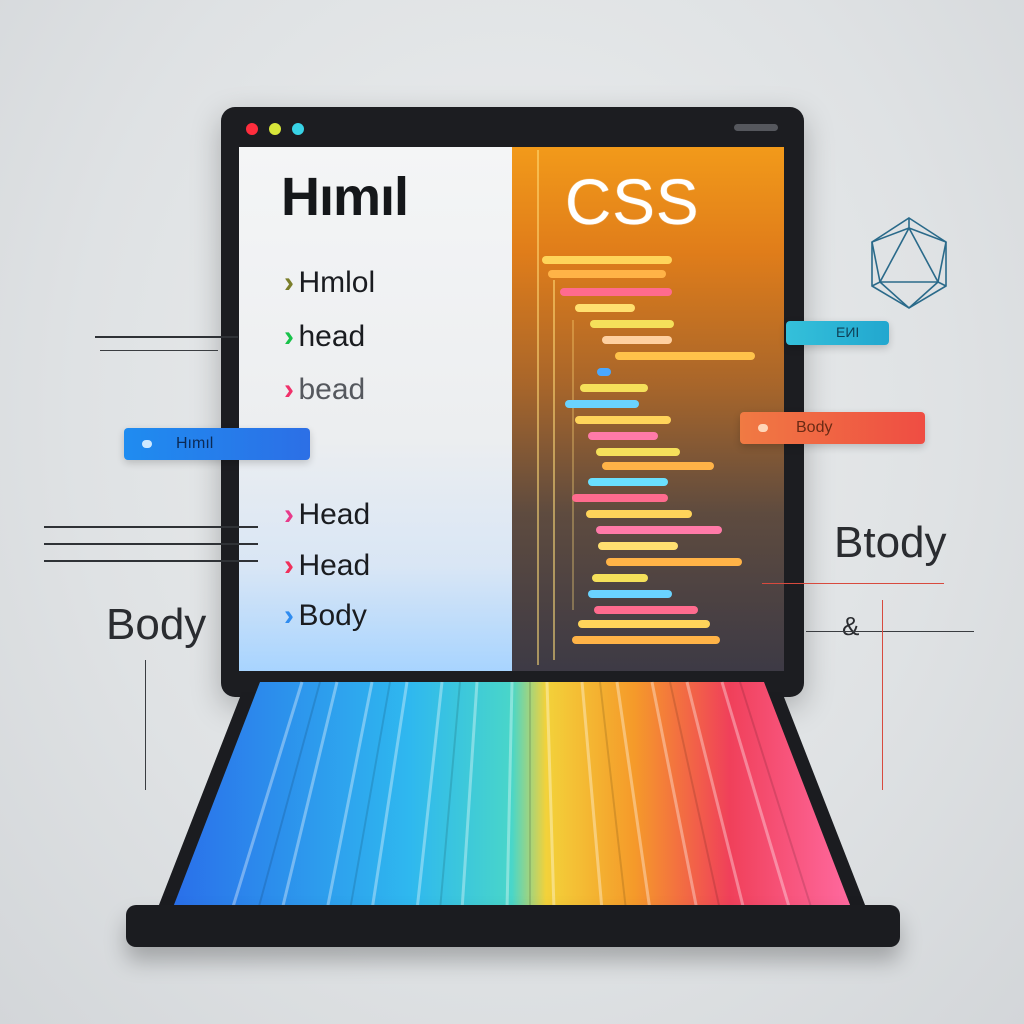 This screenshot has width=1024, height=1024. I want to click on floating-body-pill: Body, so click(832, 428).